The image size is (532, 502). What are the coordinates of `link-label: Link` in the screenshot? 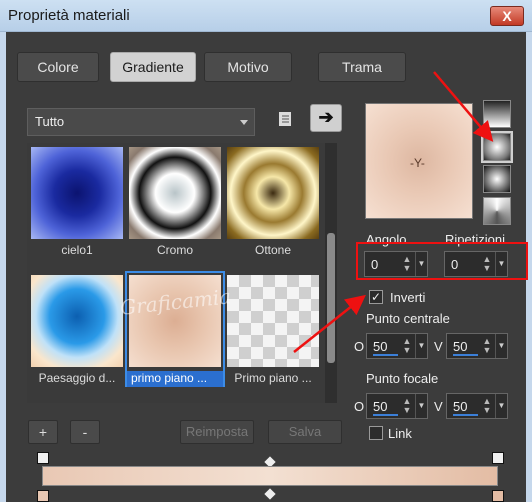 It's located at (400, 433).